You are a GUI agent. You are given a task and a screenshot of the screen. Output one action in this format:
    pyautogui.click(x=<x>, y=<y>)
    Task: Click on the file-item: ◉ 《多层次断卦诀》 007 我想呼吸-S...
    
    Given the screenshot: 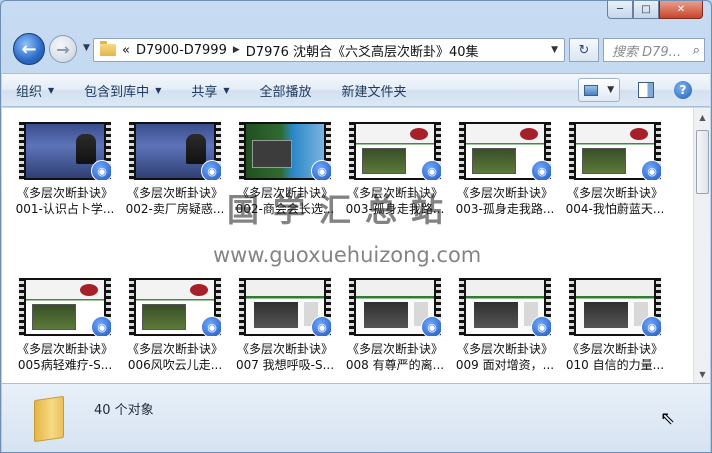 What is the action you would take?
    pyautogui.click(x=285, y=322)
    